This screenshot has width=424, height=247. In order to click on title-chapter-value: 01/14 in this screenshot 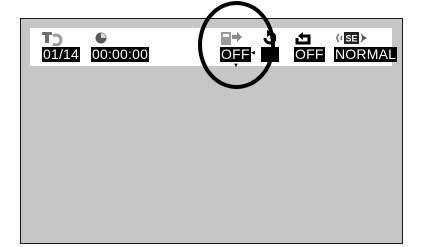, I will do `click(61, 54)`.